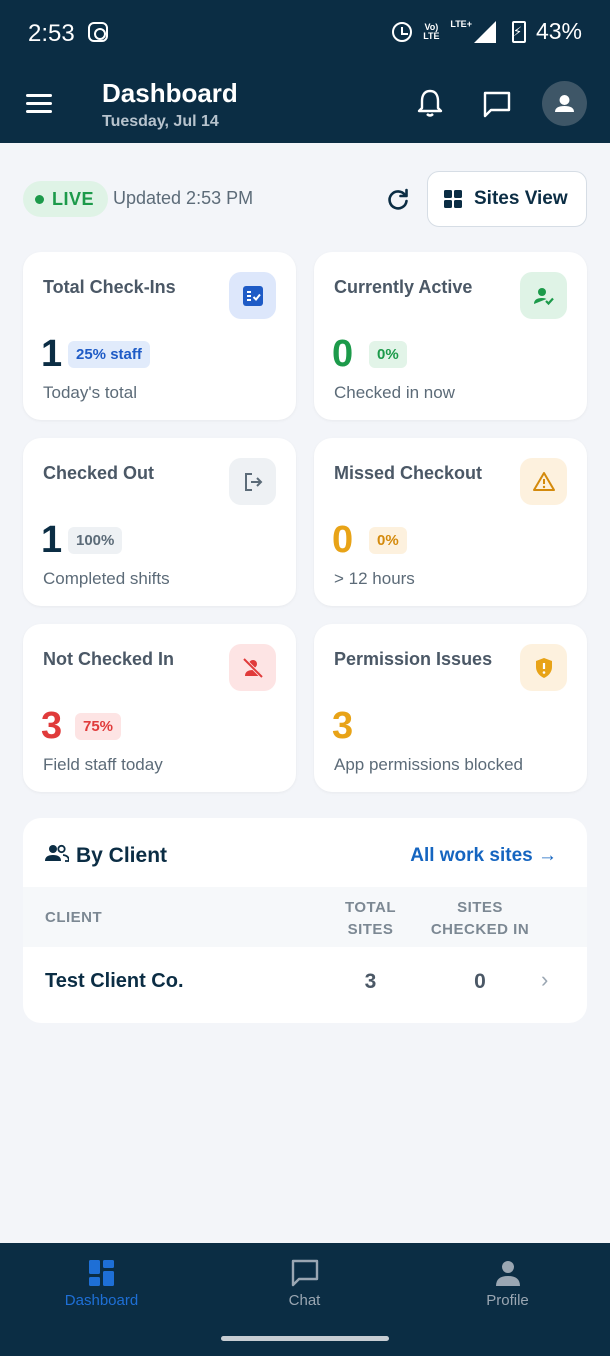 The image size is (610, 1356). What do you see at coordinates (305, 982) in the screenshot?
I see `table-row: Test Client Co. 3 0 ›` at bounding box center [305, 982].